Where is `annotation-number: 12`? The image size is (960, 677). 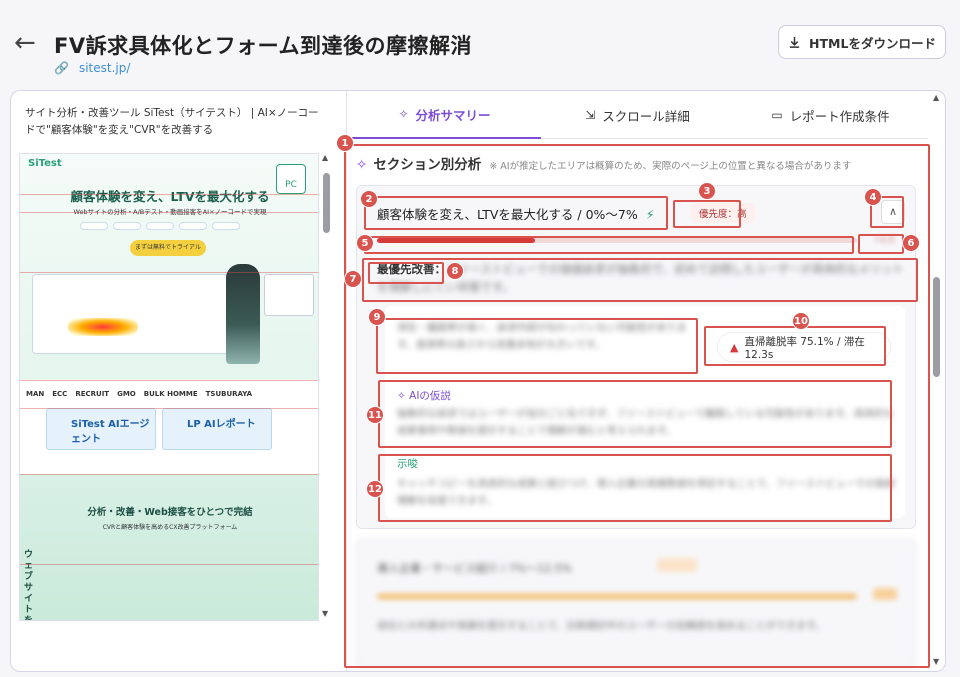 annotation-number: 12 is located at coordinates (375, 489).